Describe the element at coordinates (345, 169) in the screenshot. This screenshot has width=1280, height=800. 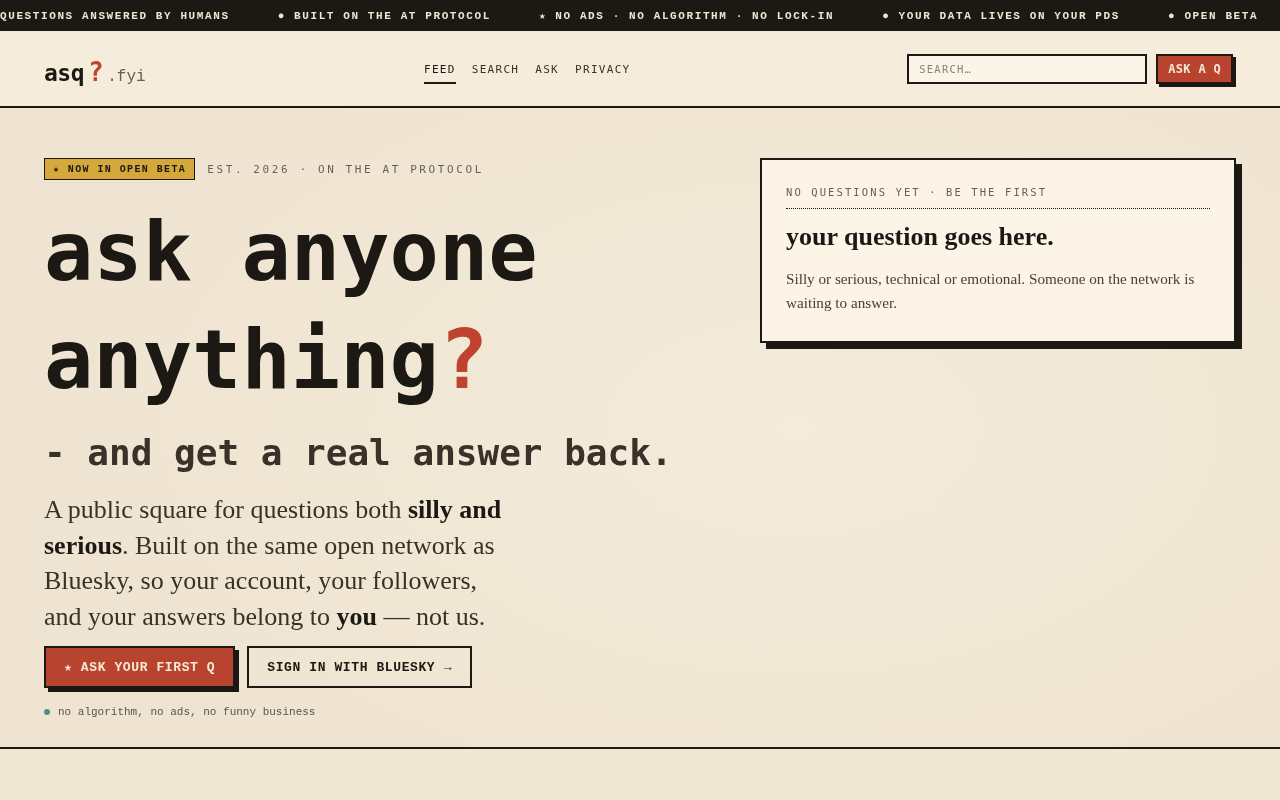
I see `meta-text: EST. 2026 · ON THE AT PROTOCOL` at that location.